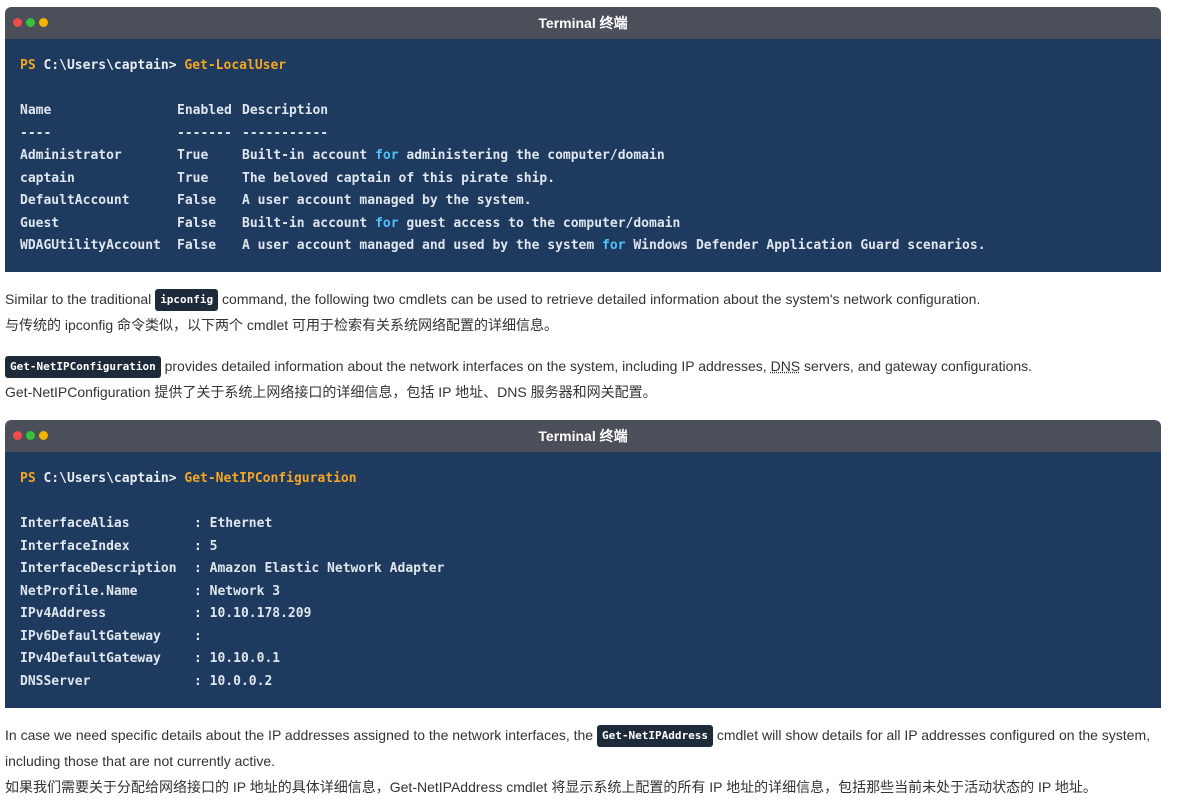  Describe the element at coordinates (327, 568) in the screenshot. I see `config-value: Amazon Elastic Network Adapter` at that location.